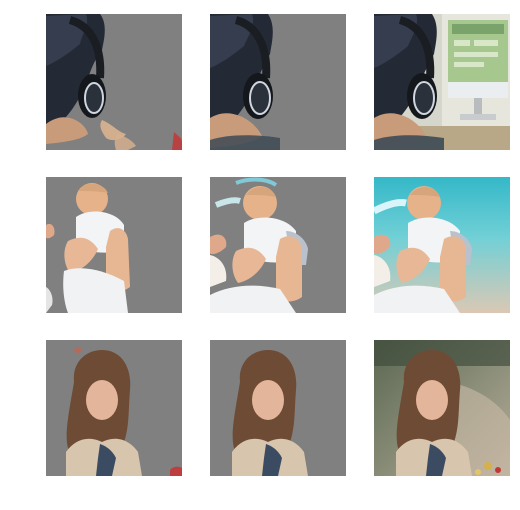 The height and width of the screenshot is (510, 520). I want to click on row3-col1-image-woman-masked-coarse, so click(114, 408).